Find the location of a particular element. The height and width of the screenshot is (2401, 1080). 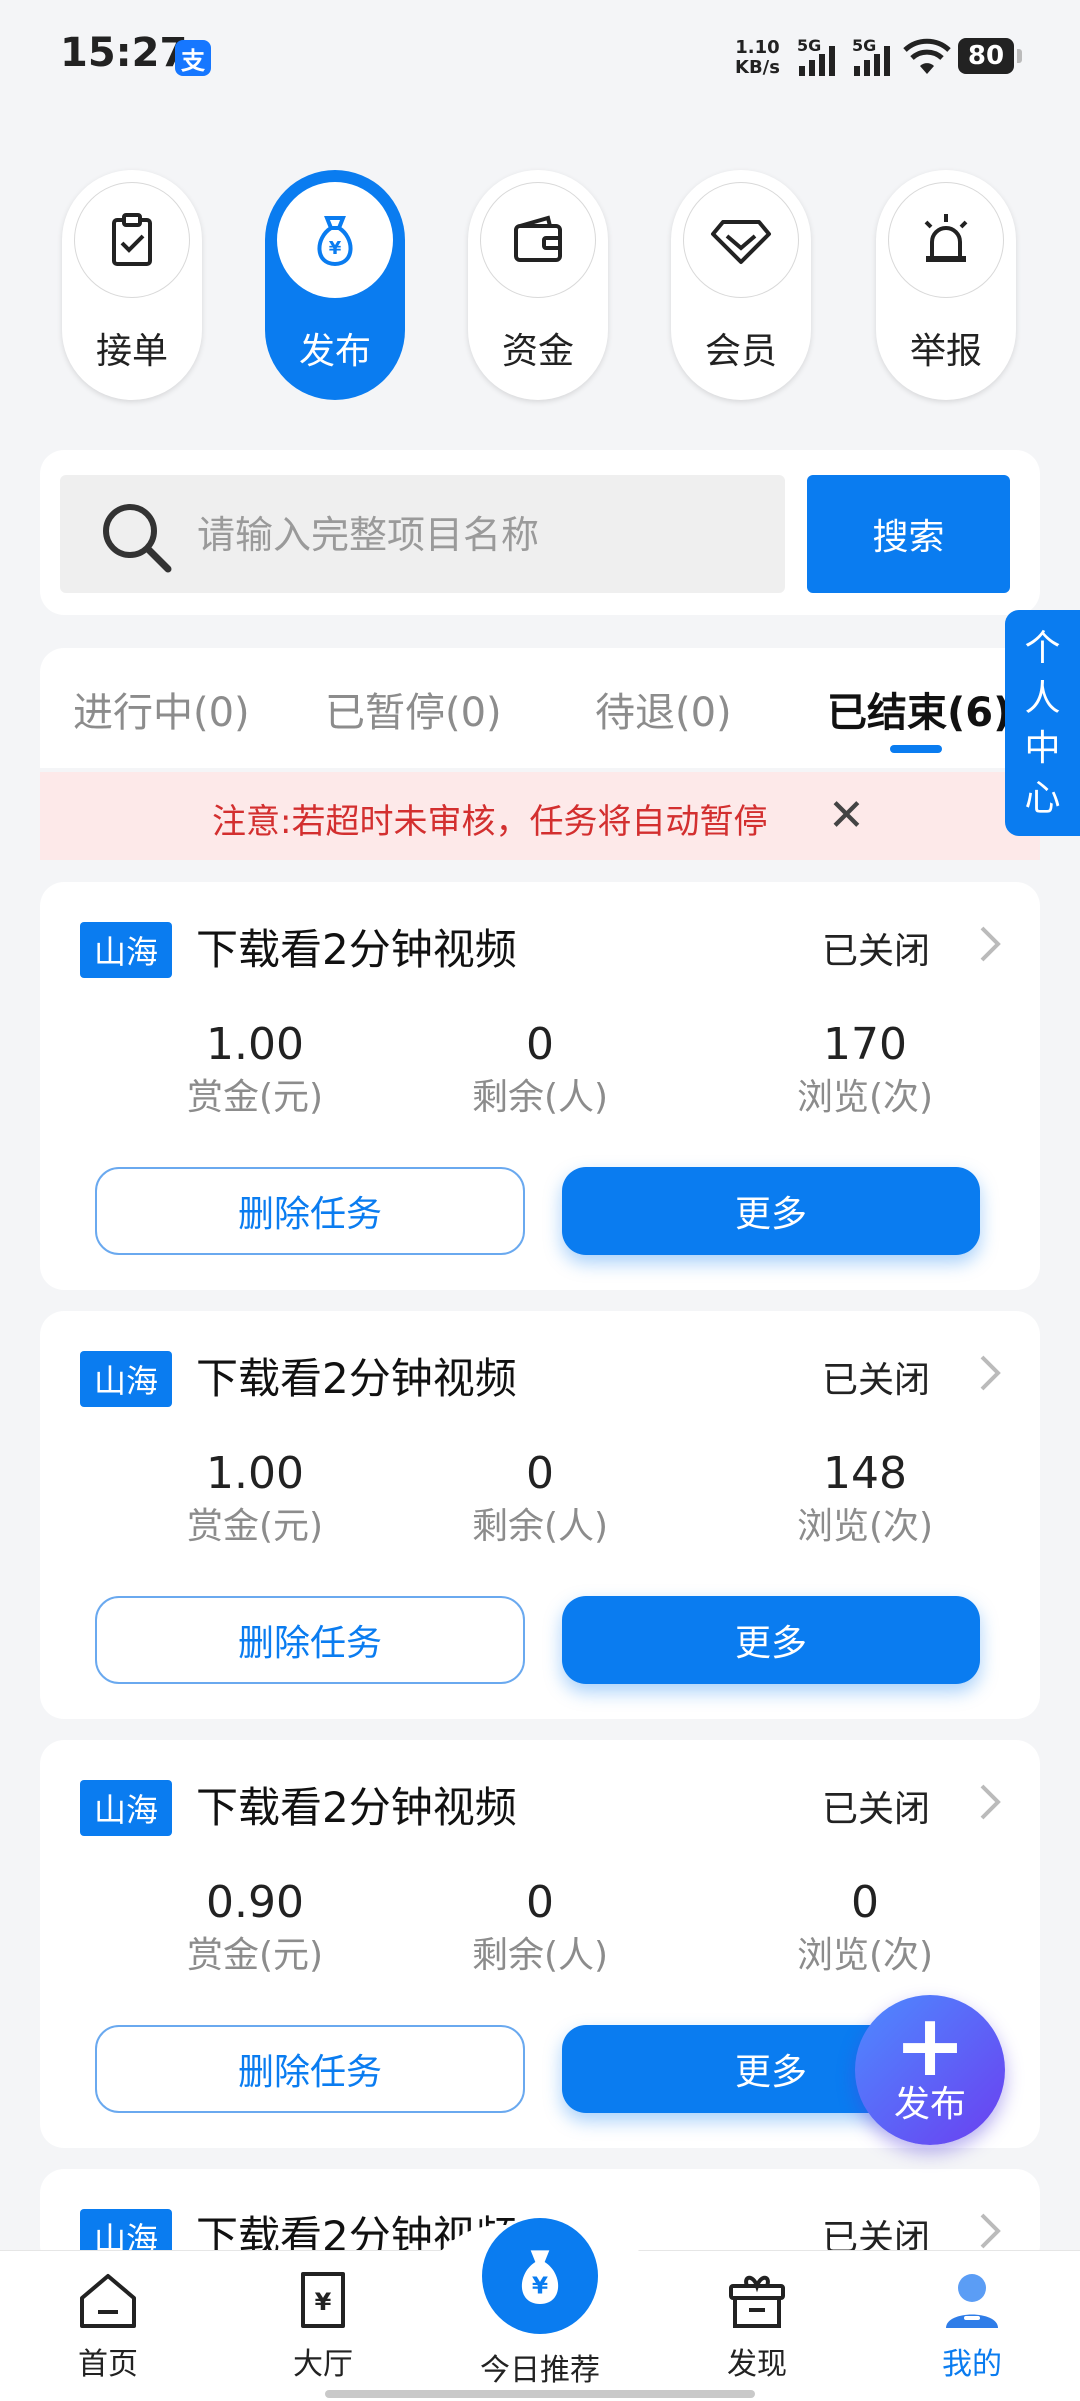

nav-discover: 发现 is located at coordinates (757, 2324).